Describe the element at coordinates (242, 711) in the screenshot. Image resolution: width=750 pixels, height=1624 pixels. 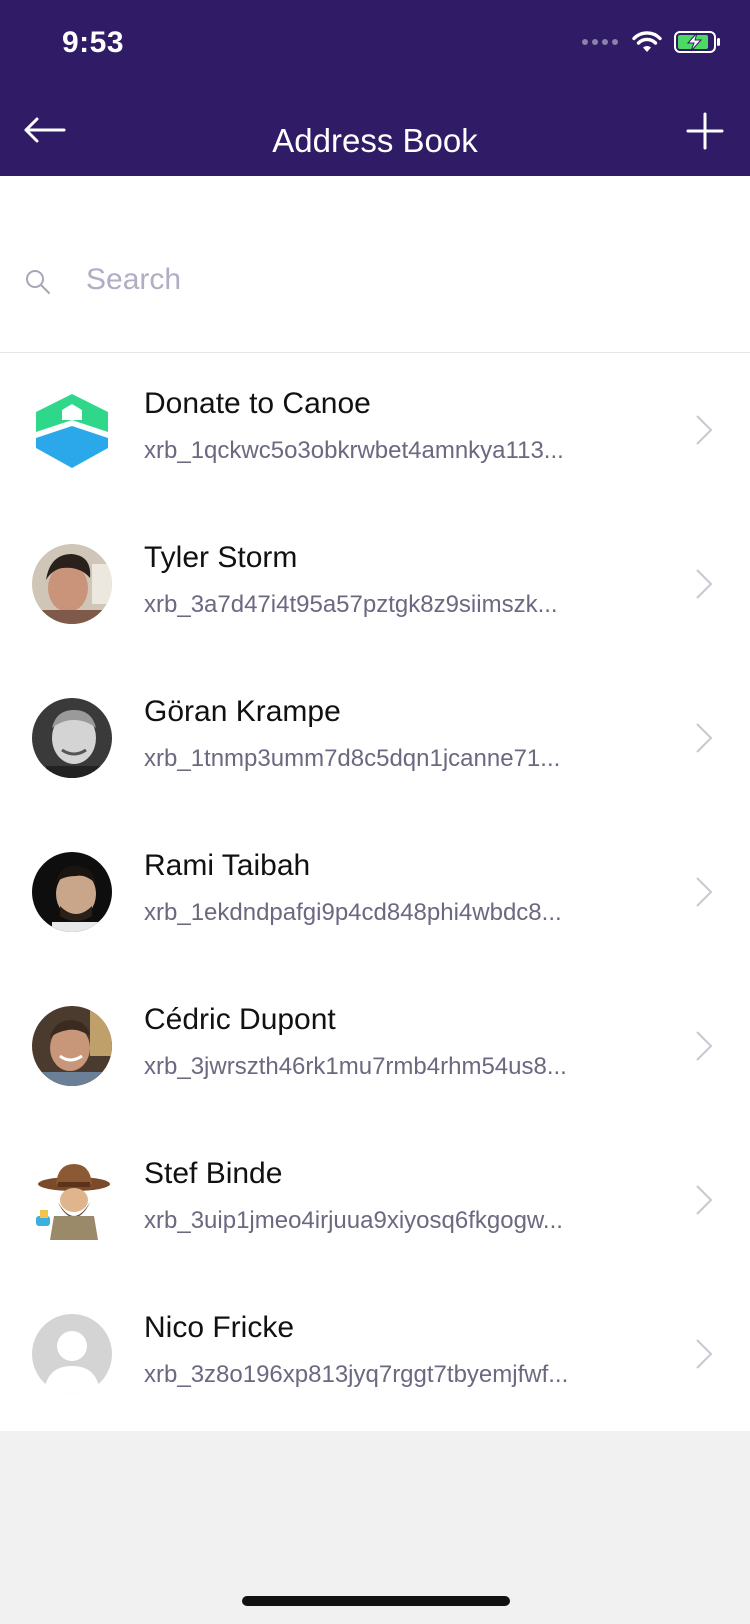
I see `contact-name: Göran Krampe` at that location.